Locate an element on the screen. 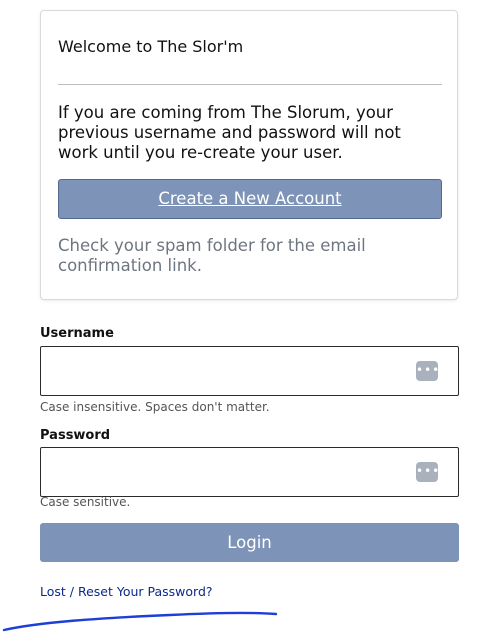 The height and width of the screenshot is (640, 494). password-help-text: Case sensitive. is located at coordinates (85, 502).